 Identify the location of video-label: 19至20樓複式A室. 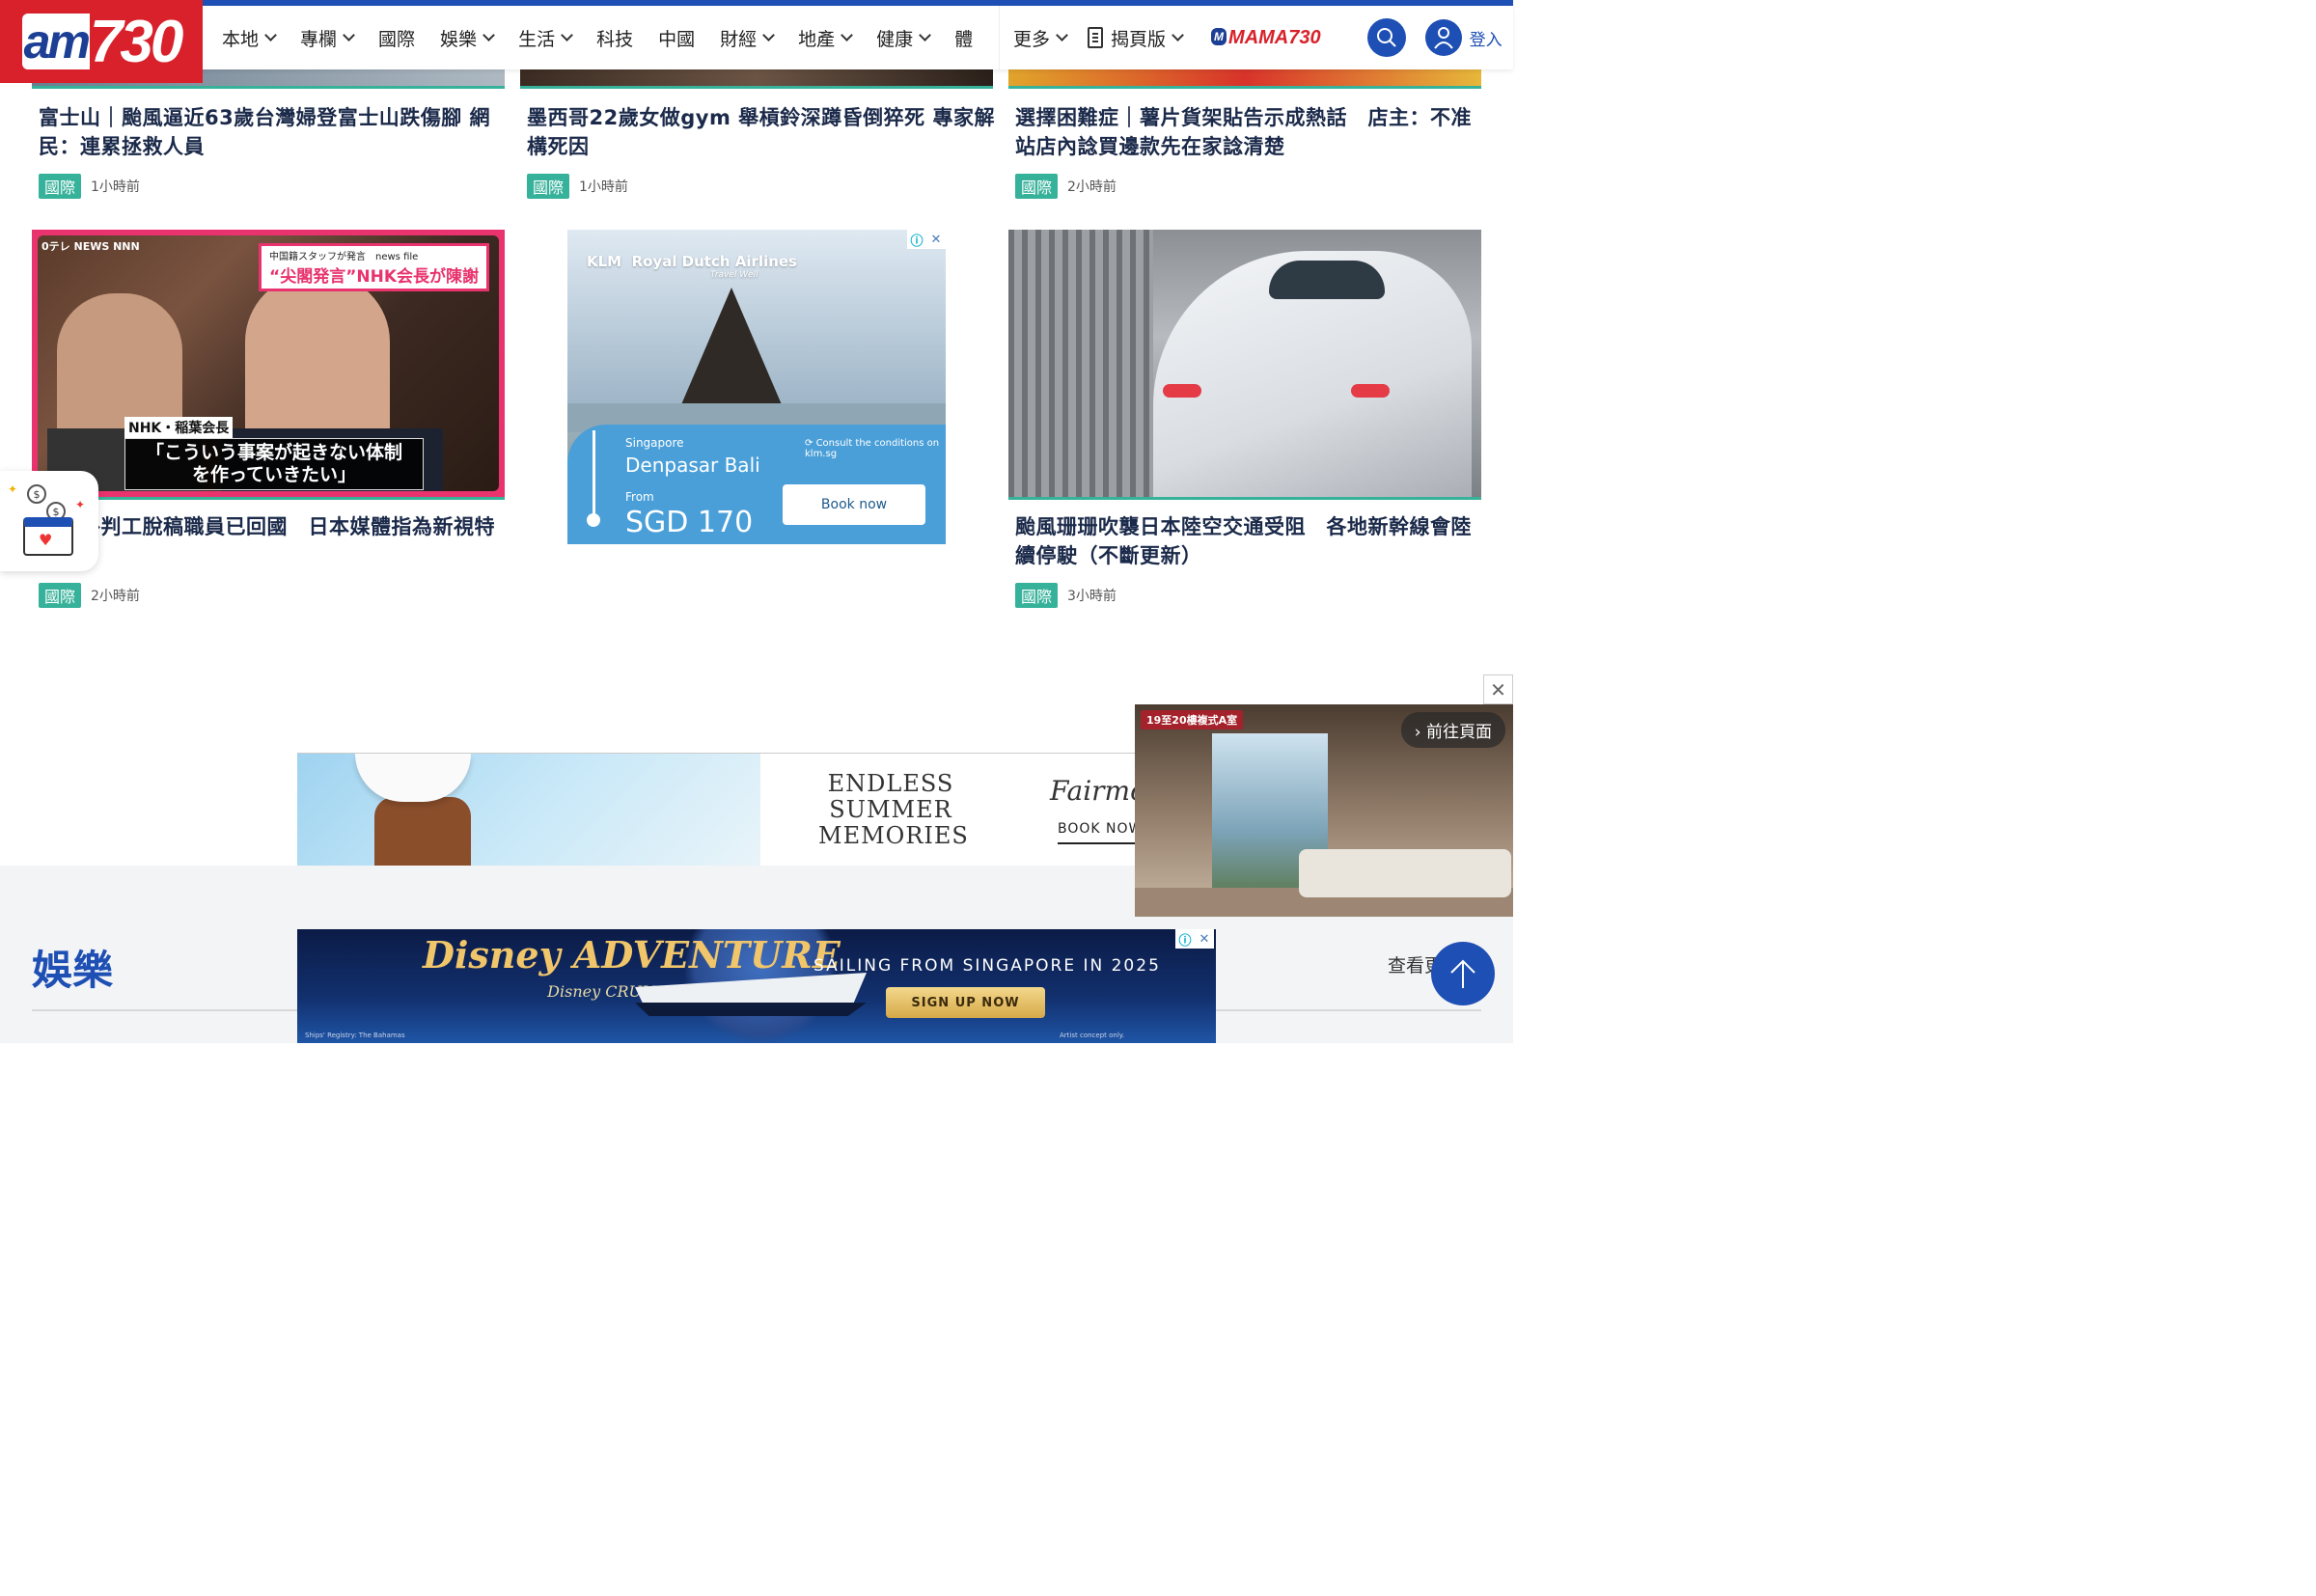
(1192, 719).